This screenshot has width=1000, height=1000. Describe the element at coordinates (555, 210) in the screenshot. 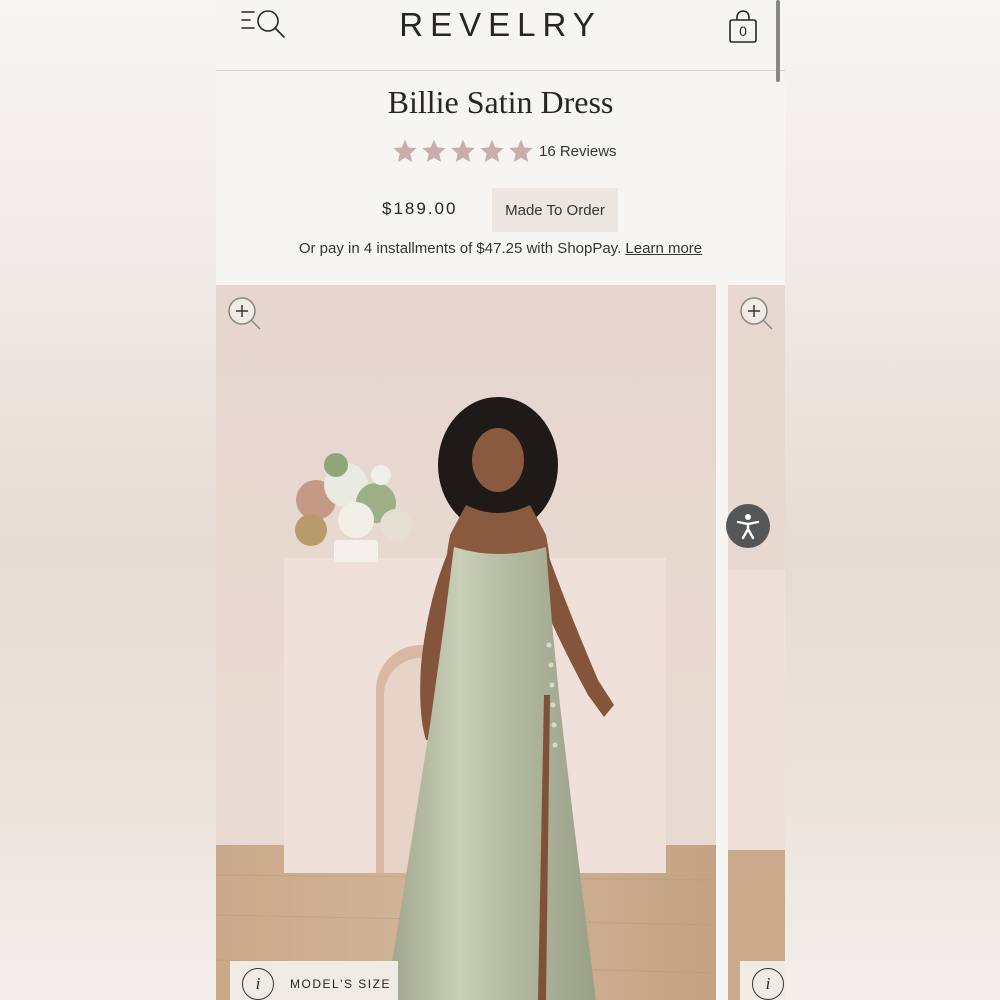

I see `made-to-order-badge: Made To Order` at that location.